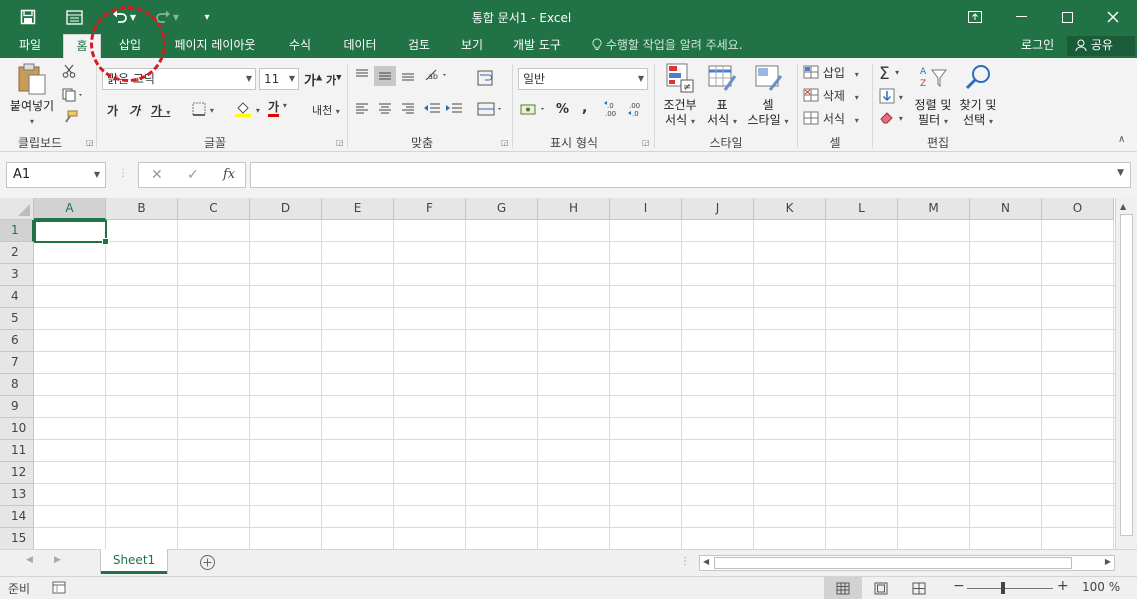  What do you see at coordinates (1101, 587) in the screenshot?
I see `zoom-level: 100 %` at bounding box center [1101, 587].